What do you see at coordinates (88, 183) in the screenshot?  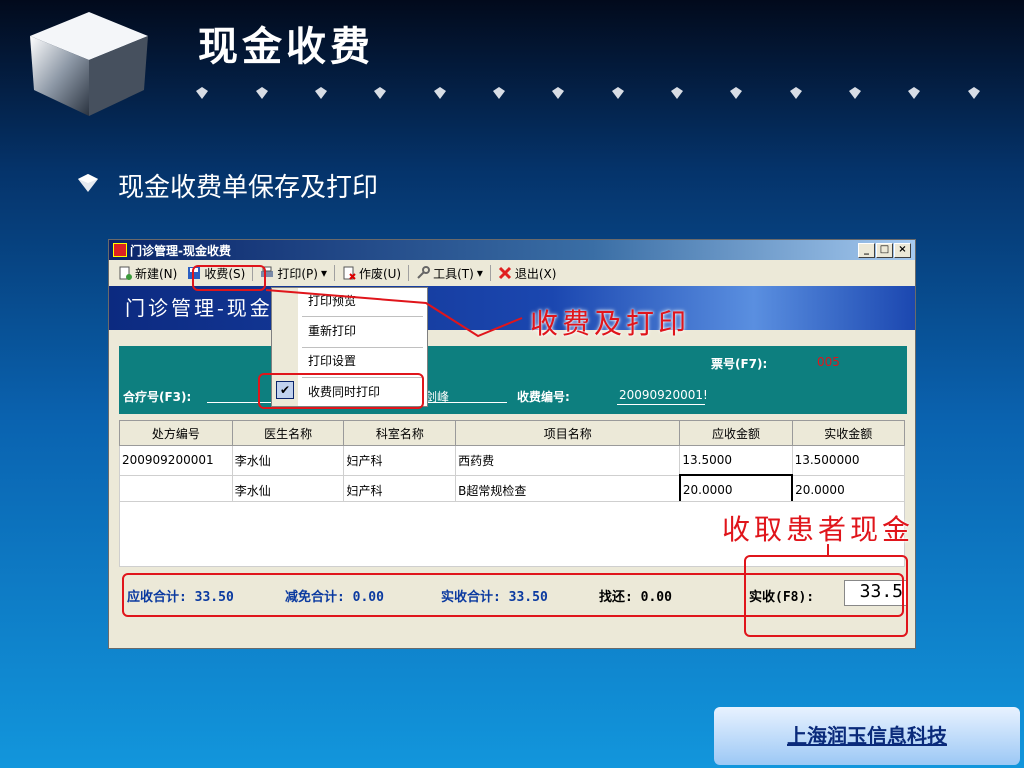 I see `bullet-diamond-icon` at bounding box center [88, 183].